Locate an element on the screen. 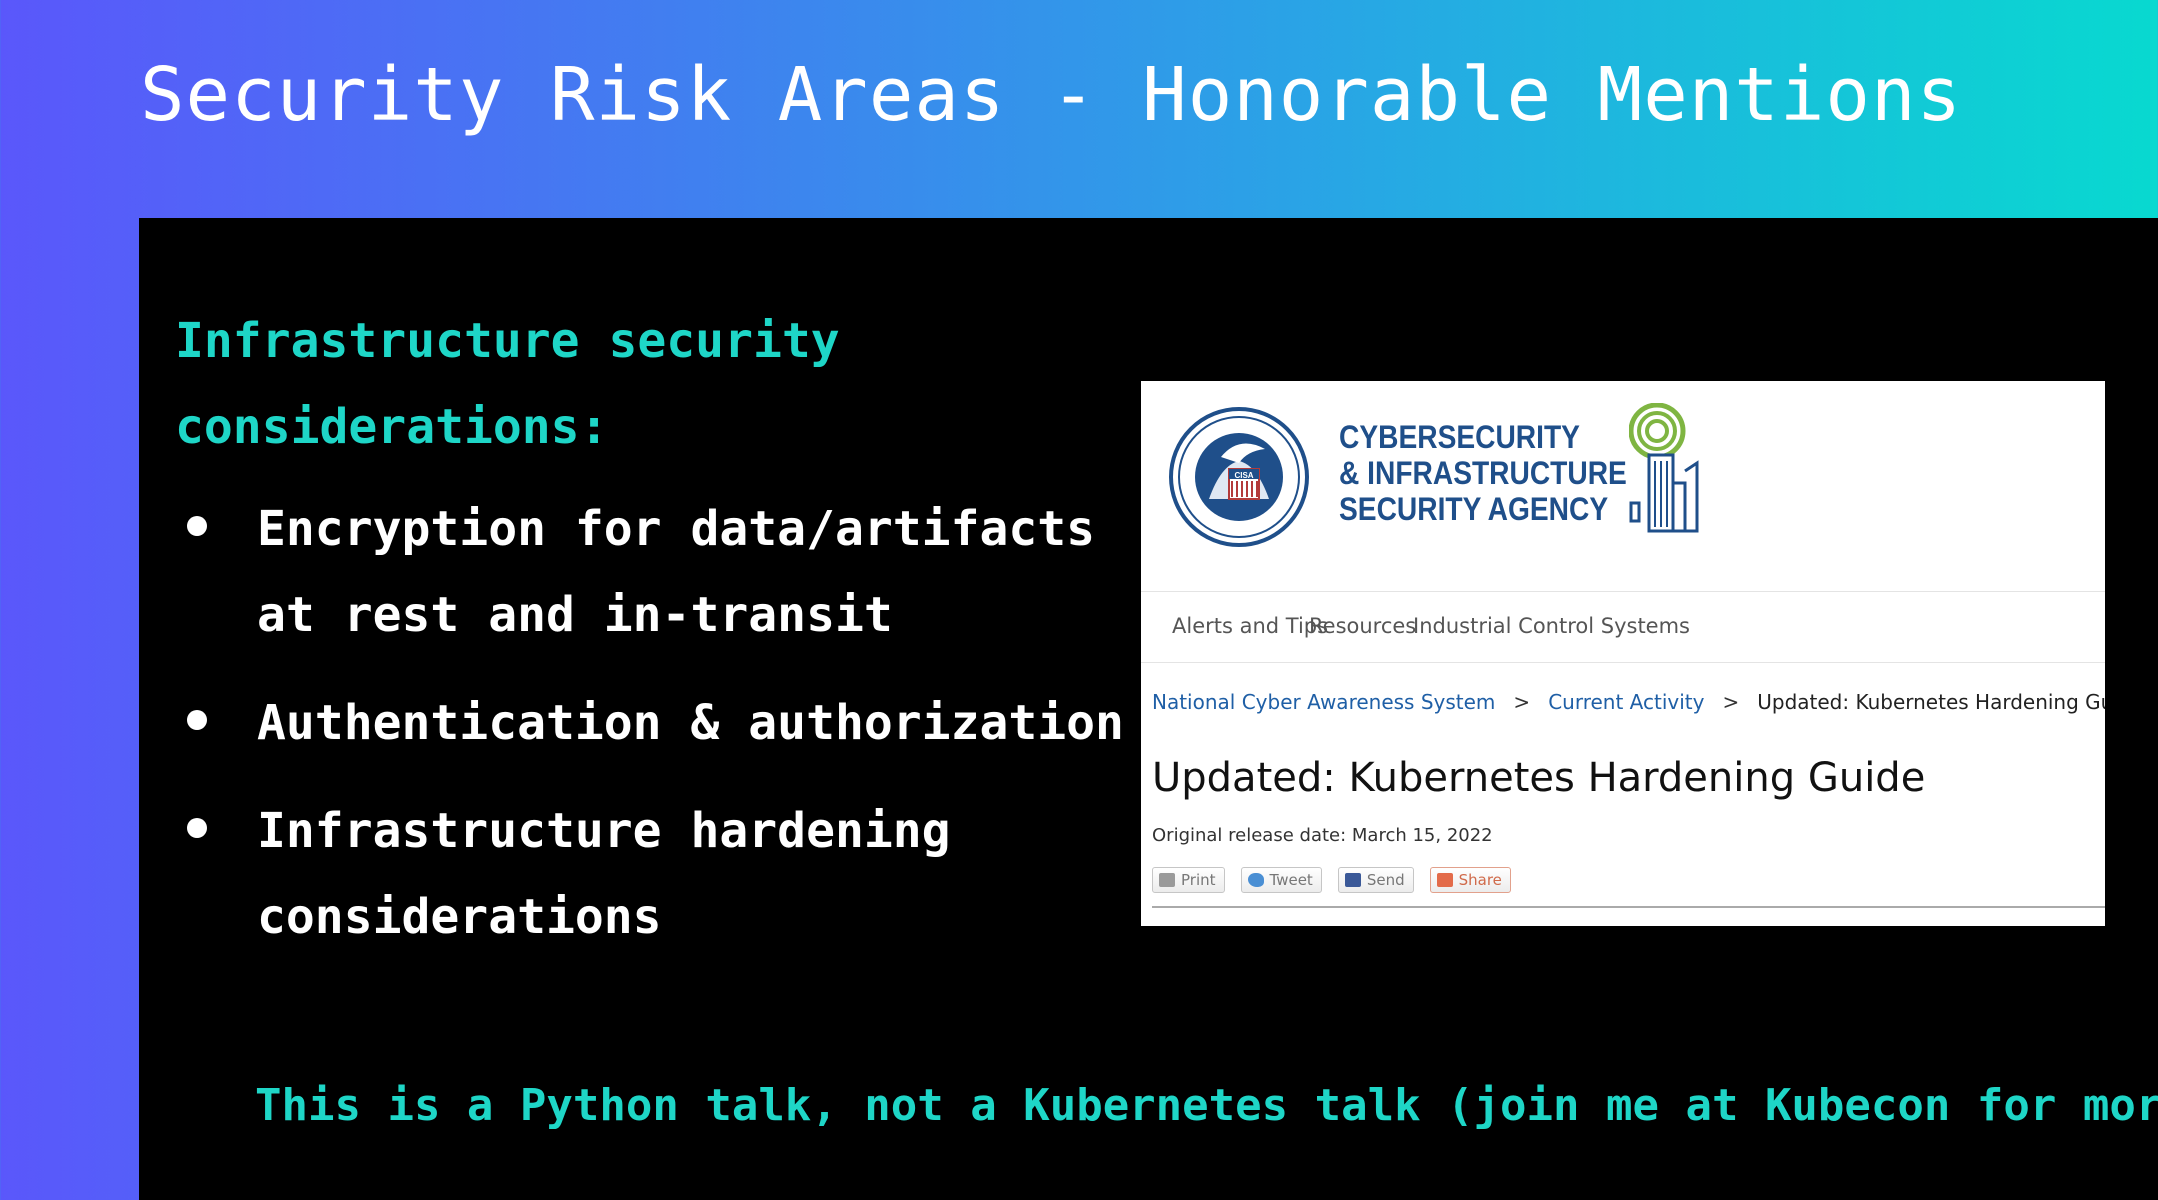 The width and height of the screenshot is (2158, 1200). send-button: Send is located at coordinates (1375, 880).